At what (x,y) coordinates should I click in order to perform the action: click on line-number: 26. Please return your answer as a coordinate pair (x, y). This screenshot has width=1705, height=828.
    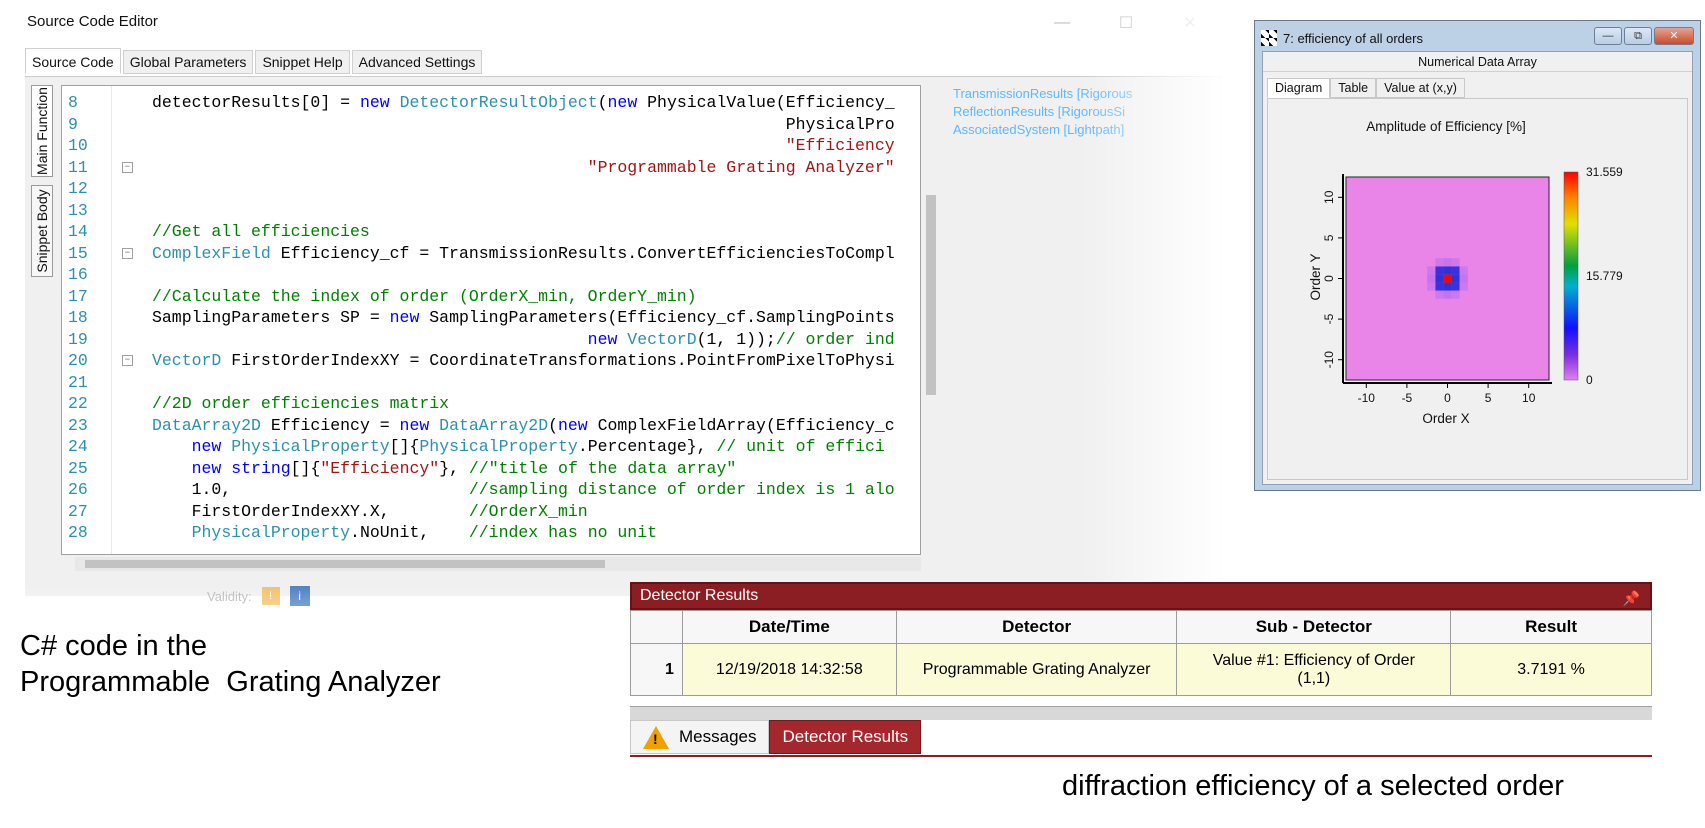
    Looking at the image, I should click on (78, 489).